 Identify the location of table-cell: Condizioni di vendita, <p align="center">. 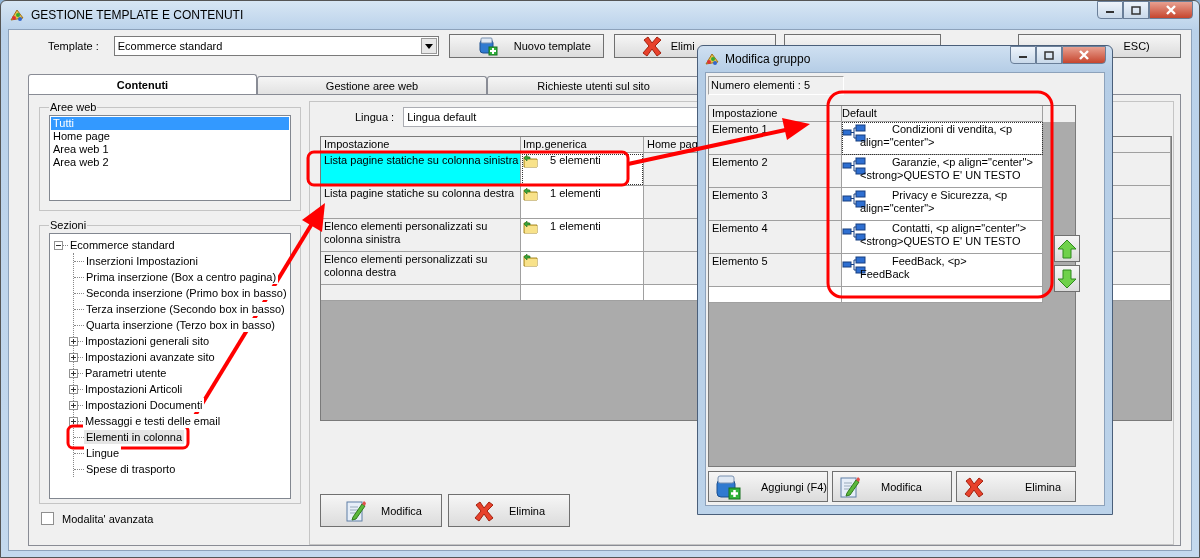
(942, 138).